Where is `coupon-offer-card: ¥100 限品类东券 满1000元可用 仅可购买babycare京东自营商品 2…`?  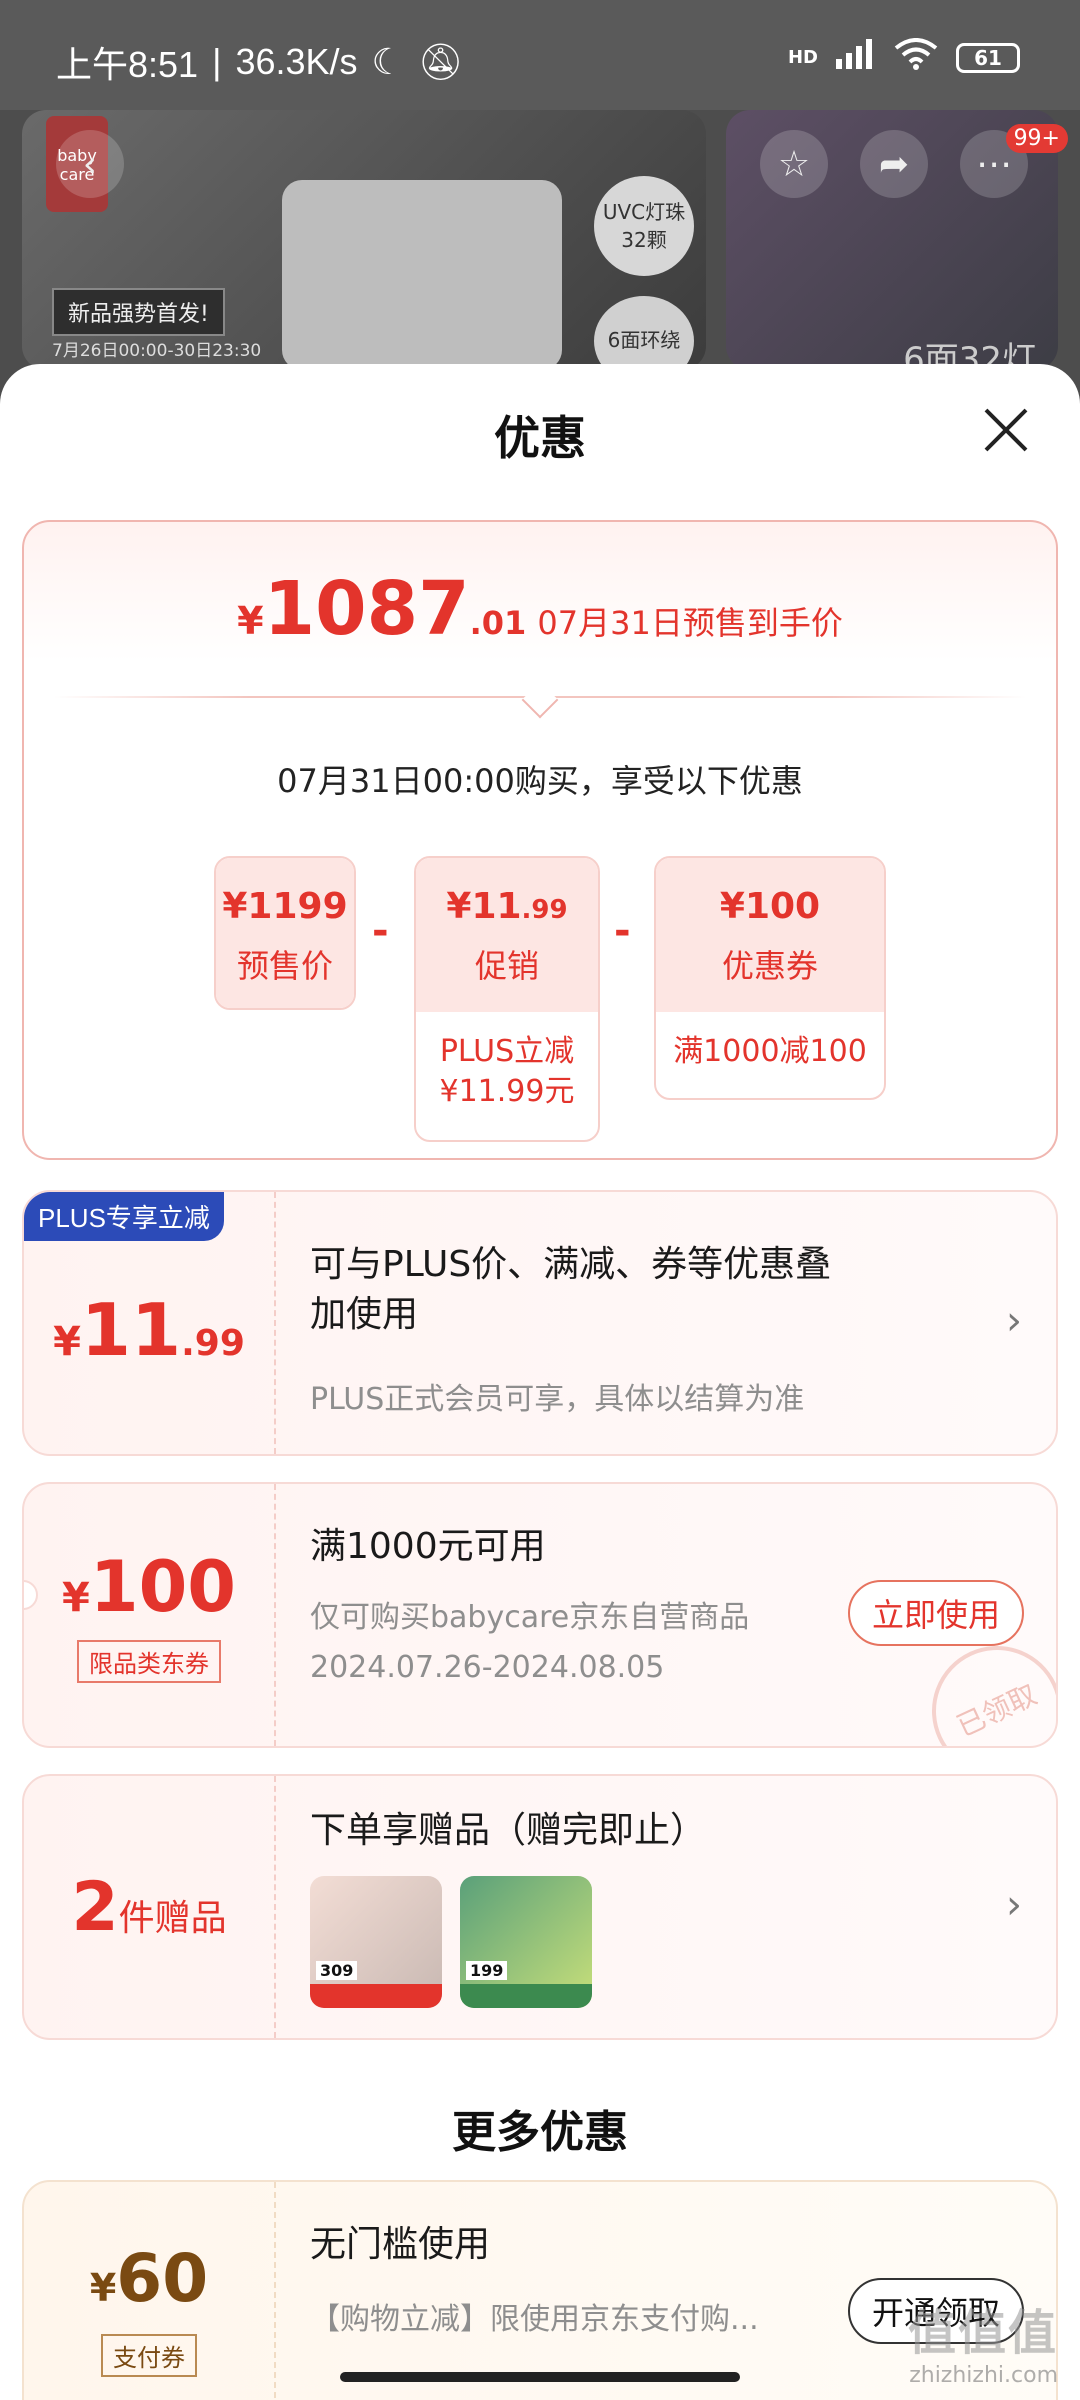
coupon-offer-card: ¥100 限品类东券 满1000元可用 仅可购买babycare京东自营商品 2… is located at coordinates (540, 1615).